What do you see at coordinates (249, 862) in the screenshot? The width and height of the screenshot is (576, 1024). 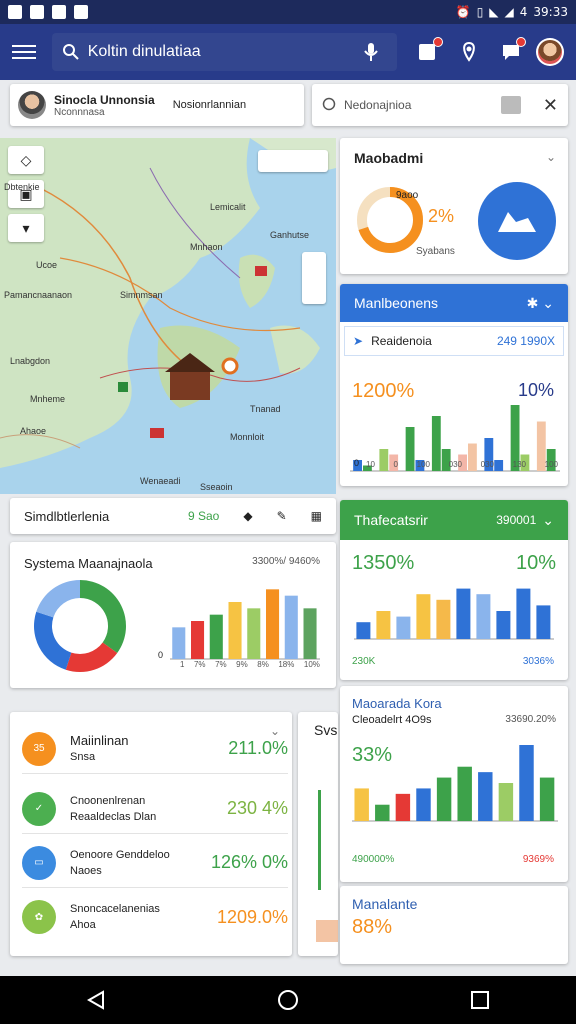 I see `list-value: 126% 0%` at bounding box center [249, 862].